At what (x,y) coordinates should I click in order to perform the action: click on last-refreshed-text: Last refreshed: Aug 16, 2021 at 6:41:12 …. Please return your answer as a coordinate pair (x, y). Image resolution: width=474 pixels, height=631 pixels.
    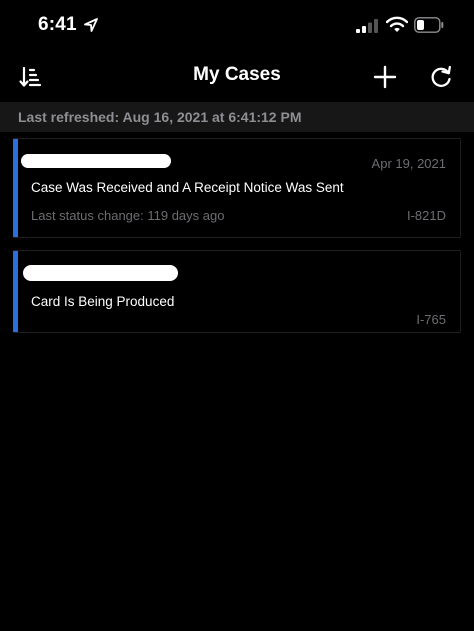
    Looking at the image, I should click on (160, 117).